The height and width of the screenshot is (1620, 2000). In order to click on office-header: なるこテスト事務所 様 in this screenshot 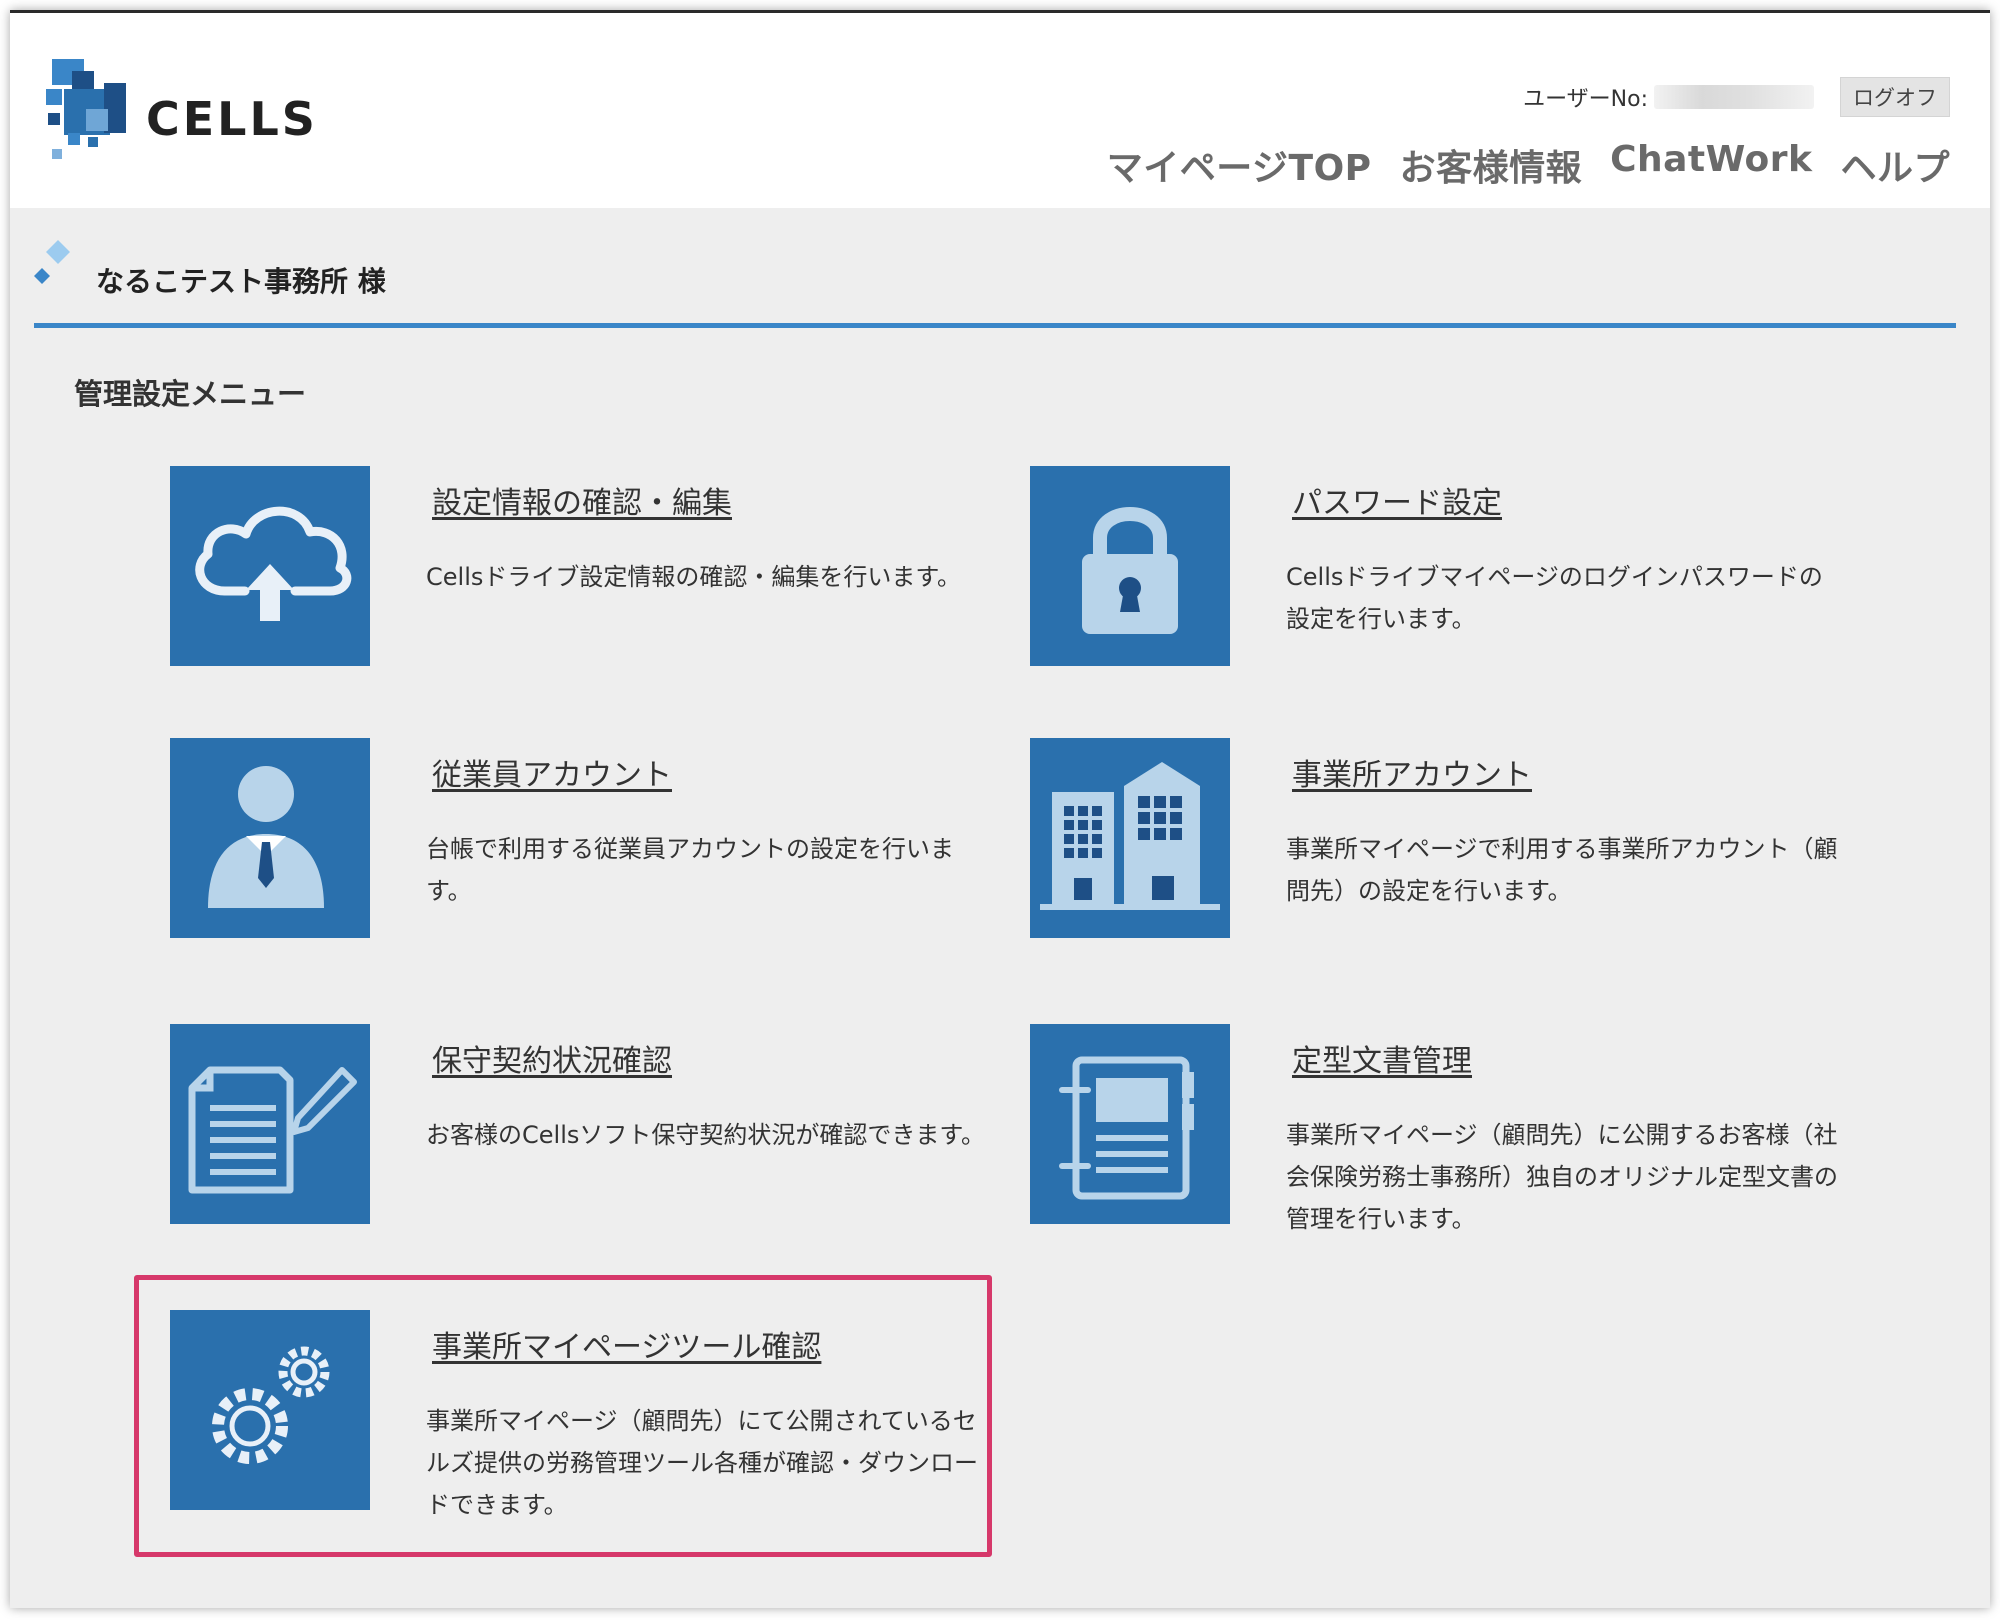, I will do `click(995, 278)`.